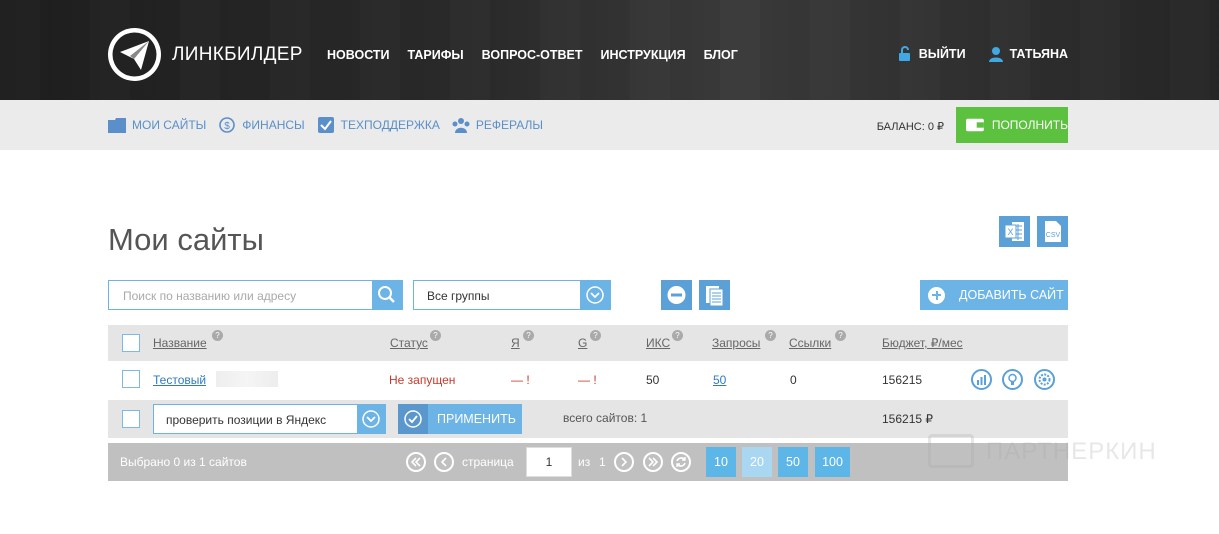  Describe the element at coordinates (584, 462) in the screenshot. I see `of-label: из` at that location.